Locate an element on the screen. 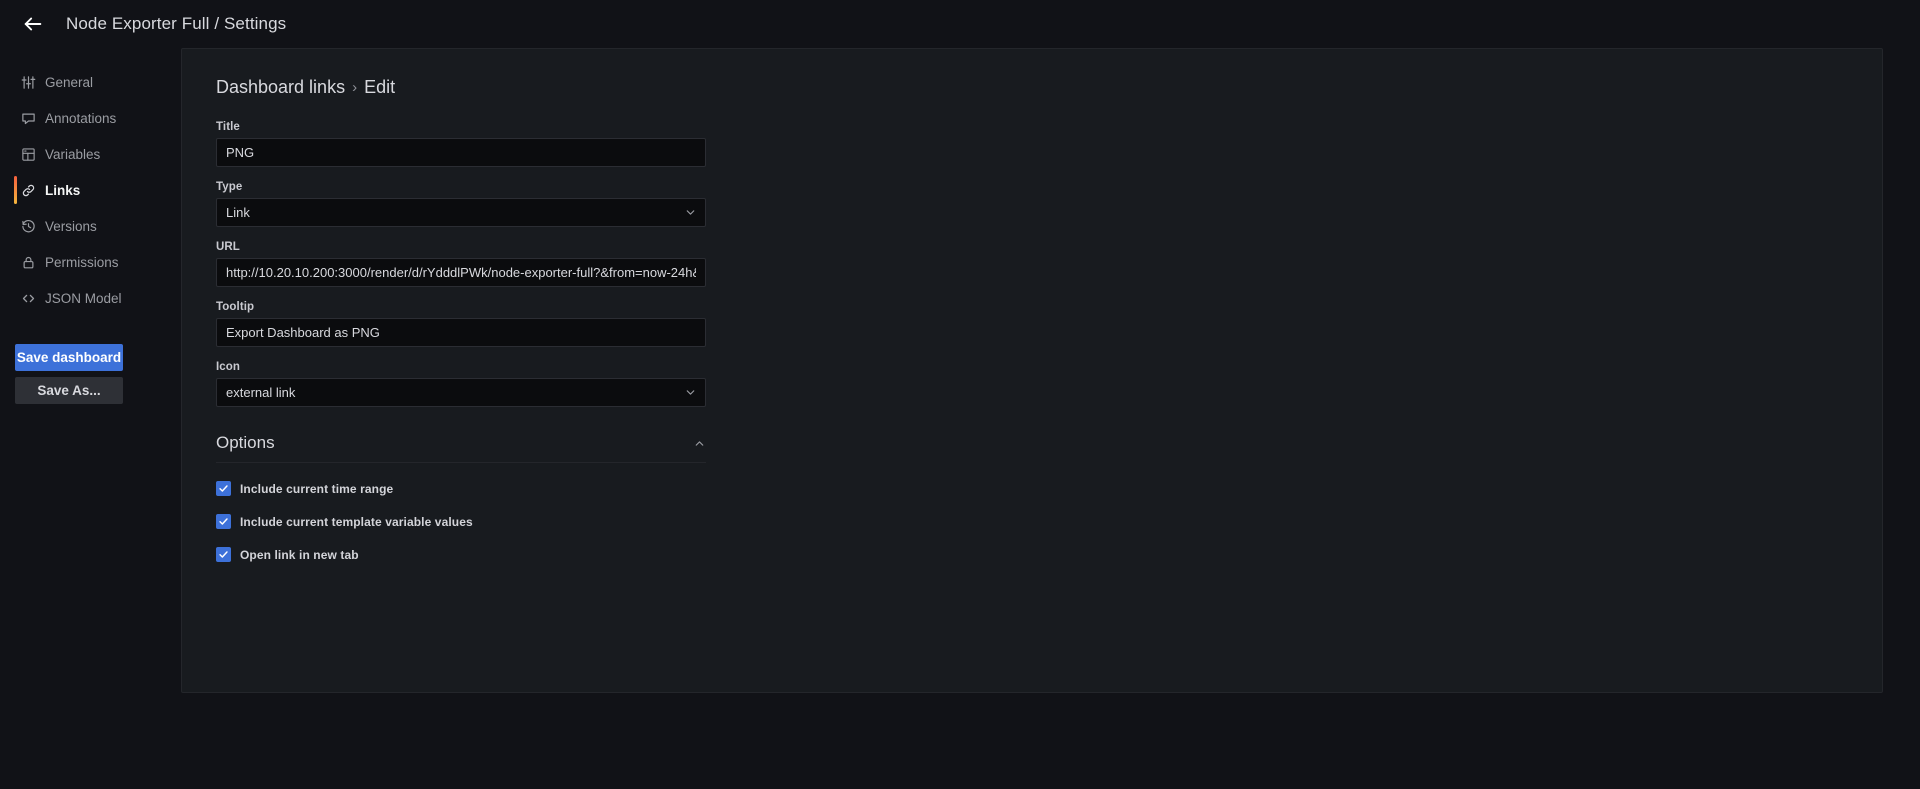 This screenshot has height=789, width=1920. sliders-icon is located at coordinates (28, 82).